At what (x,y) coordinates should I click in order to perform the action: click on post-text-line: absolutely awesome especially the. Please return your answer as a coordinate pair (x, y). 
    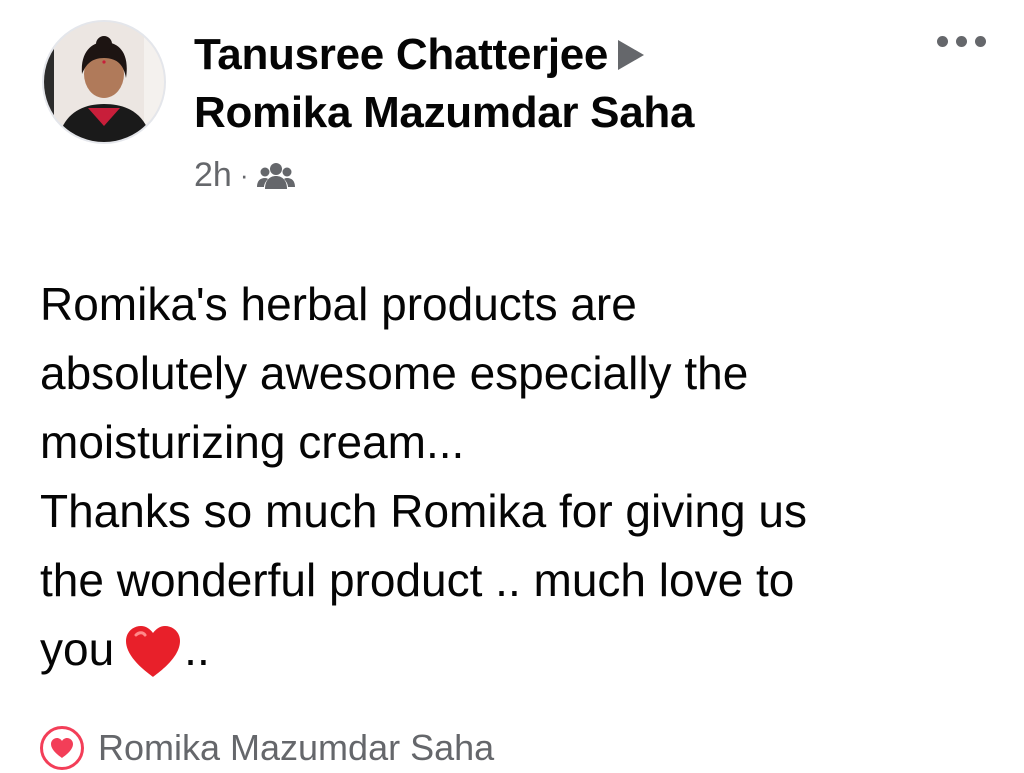
    Looking at the image, I should click on (394, 373).